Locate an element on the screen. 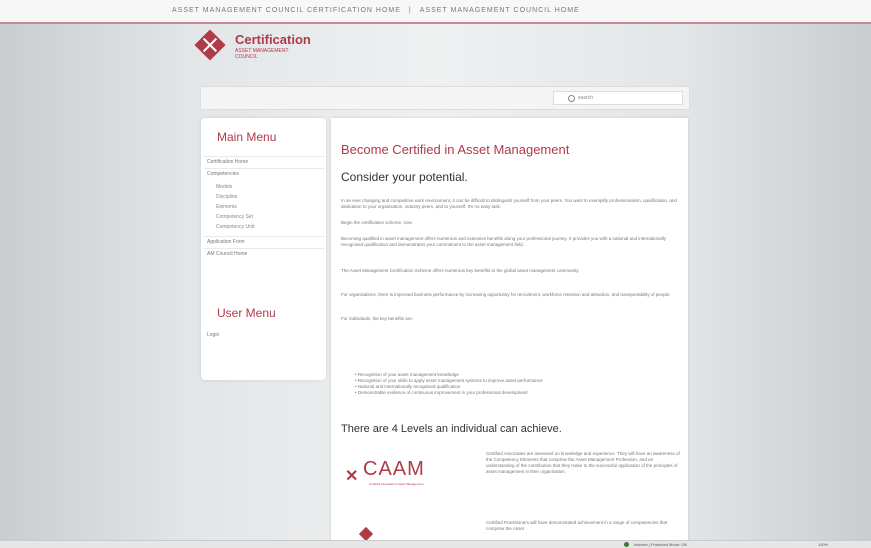 Image resolution: width=871 pixels, height=548 pixels. search-toolbar: search is located at coordinates (445, 98).